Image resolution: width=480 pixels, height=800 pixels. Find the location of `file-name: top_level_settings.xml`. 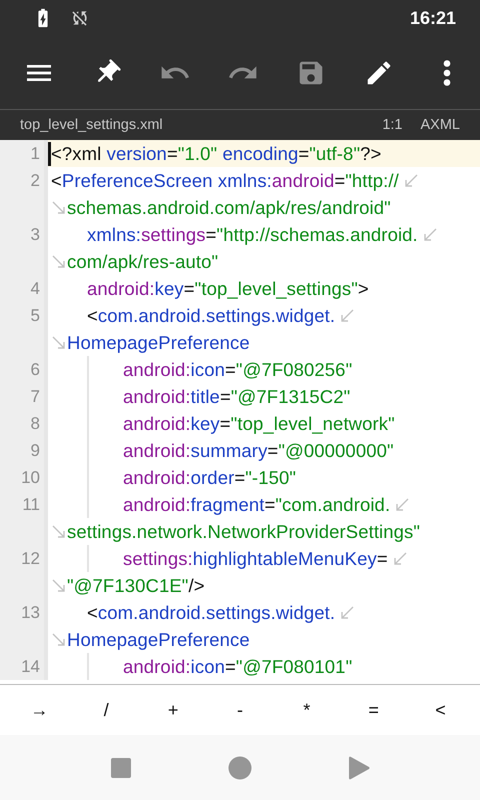

file-name: top_level_settings.xml is located at coordinates (91, 125).